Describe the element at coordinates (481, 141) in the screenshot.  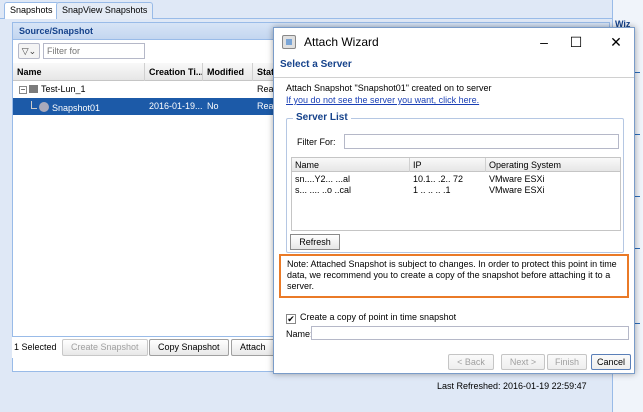
I see `server-filter-input` at that location.